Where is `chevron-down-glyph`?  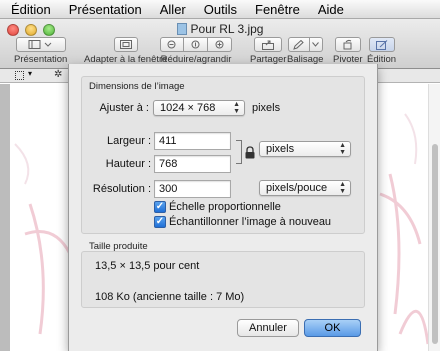
chevron-down-glyph is located at coordinates (316, 44).